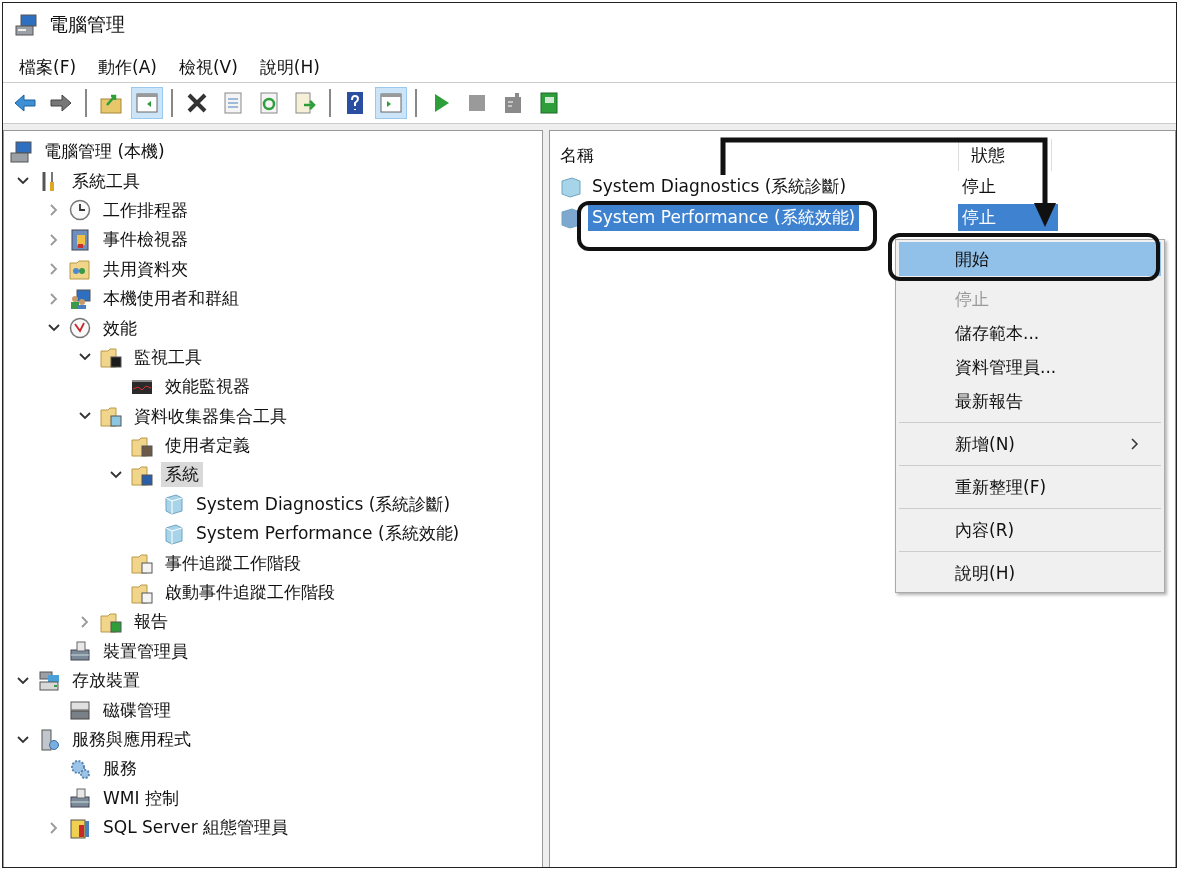 This screenshot has height=871, width=1181. I want to click on tree-item: 事件追蹤工作階段, so click(233, 563).